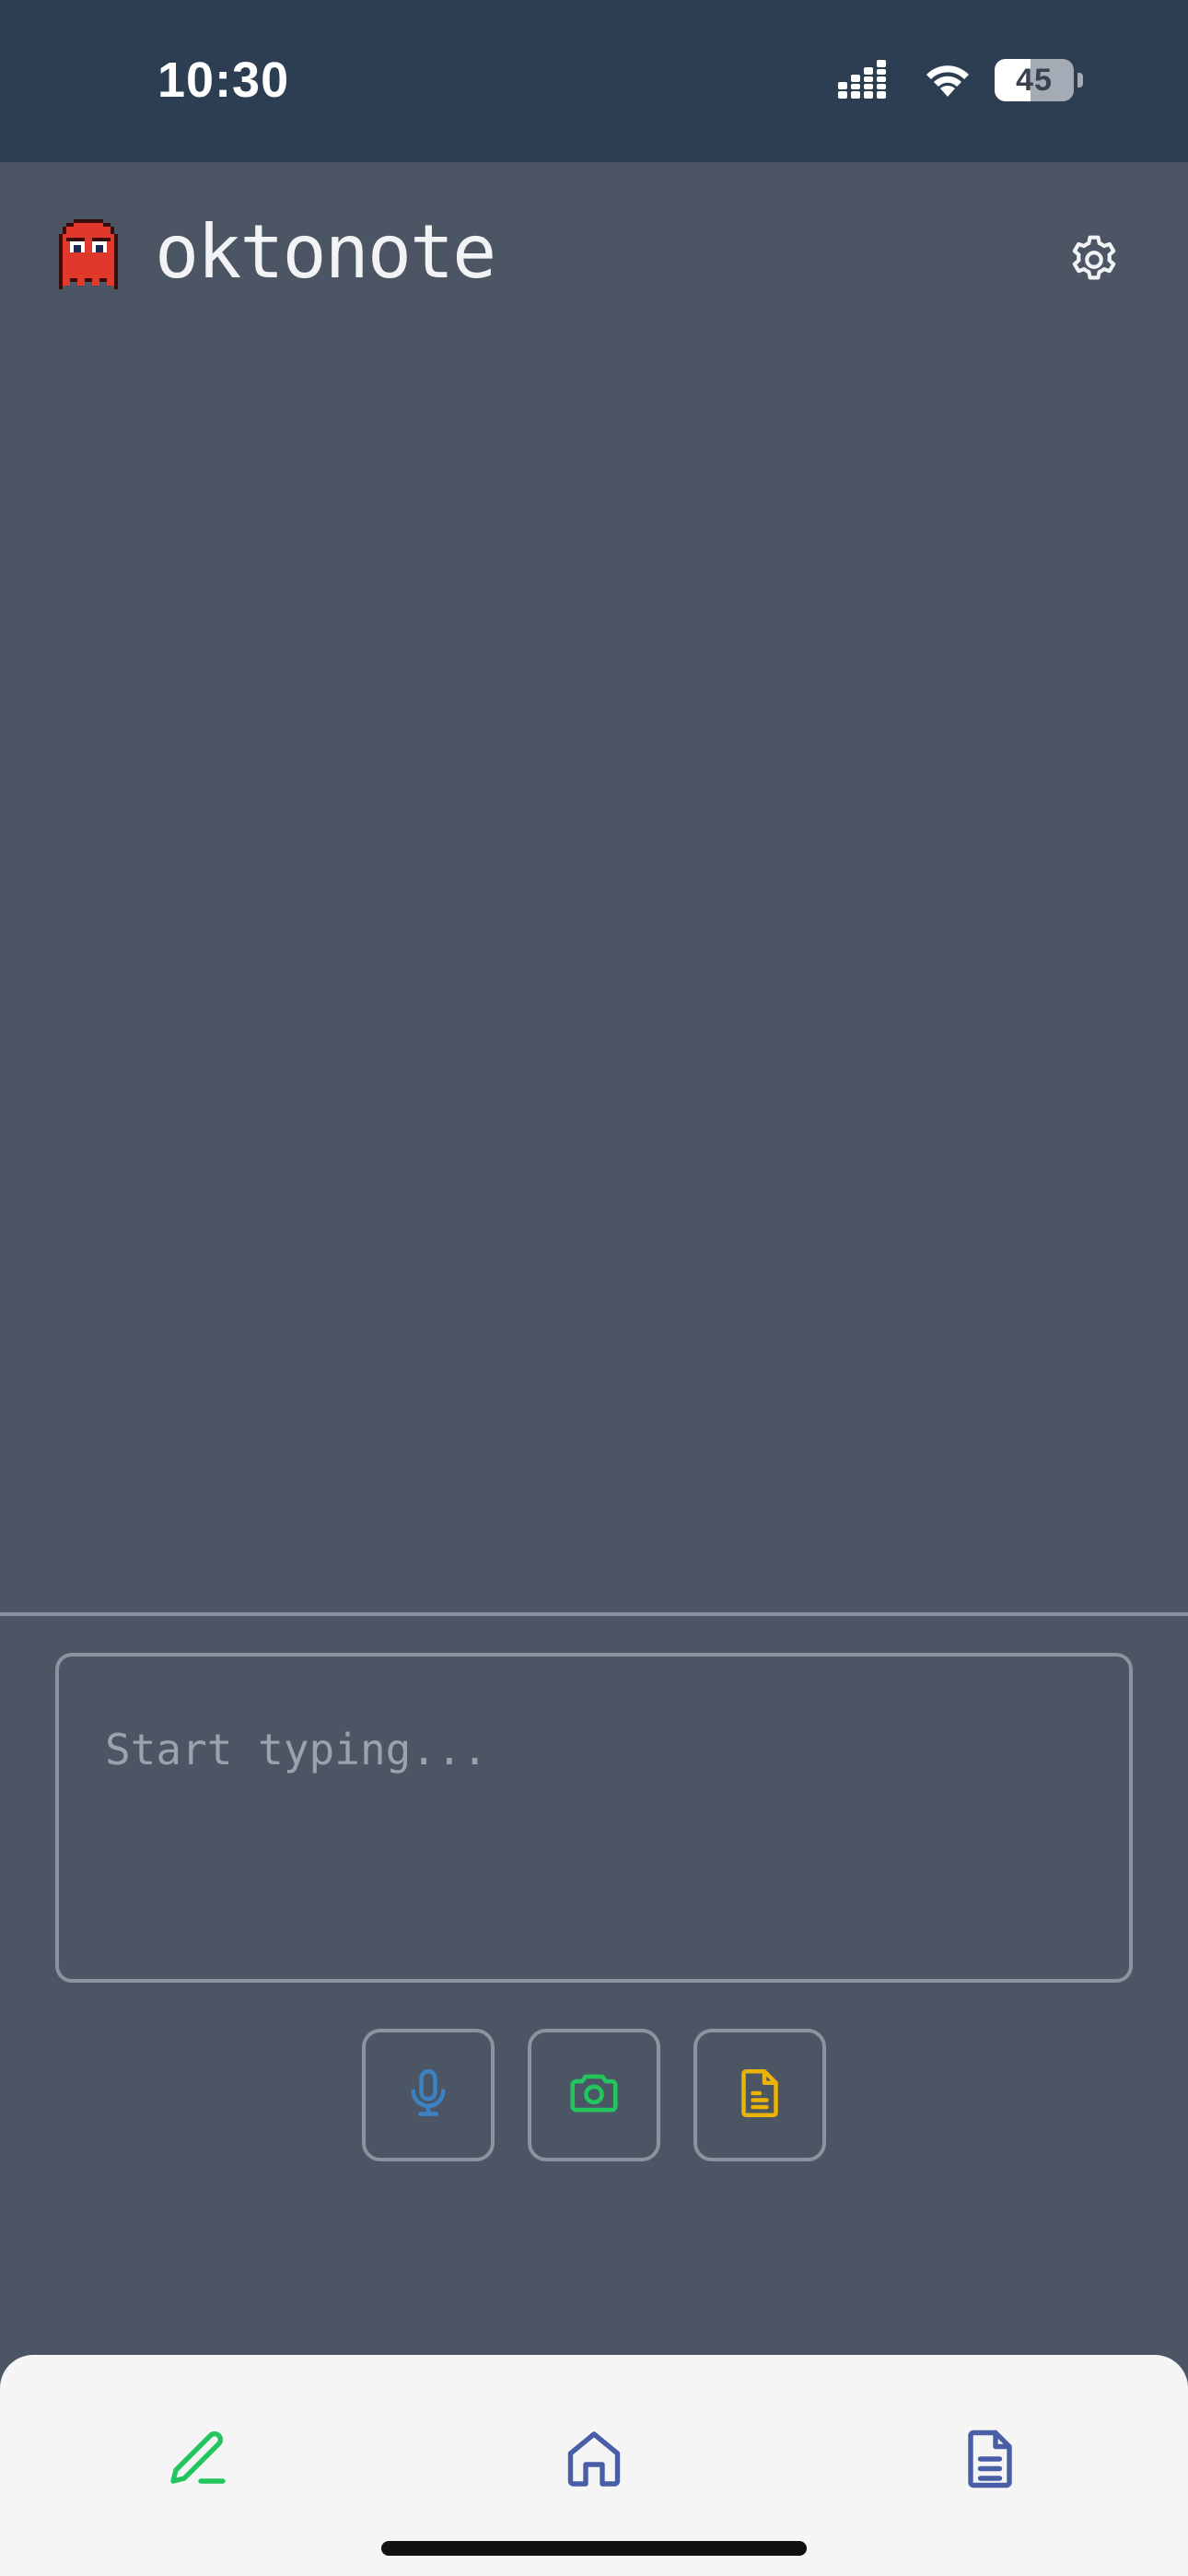  Describe the element at coordinates (594, 1818) in the screenshot. I see `note-input` at that location.